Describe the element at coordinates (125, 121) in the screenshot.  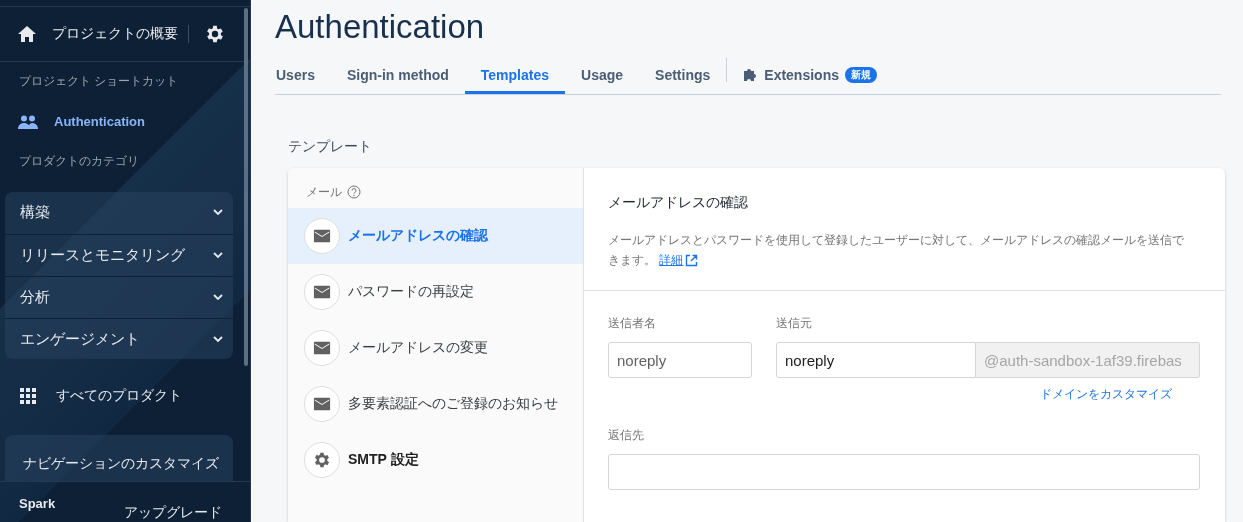
I see `nav-item: Authentication` at that location.